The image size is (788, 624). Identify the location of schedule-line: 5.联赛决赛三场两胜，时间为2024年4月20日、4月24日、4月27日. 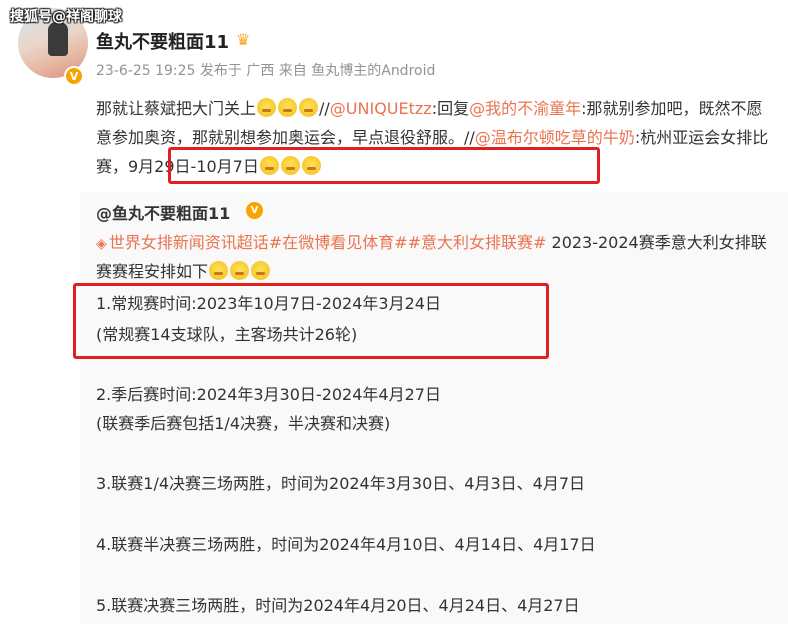
(338, 605).